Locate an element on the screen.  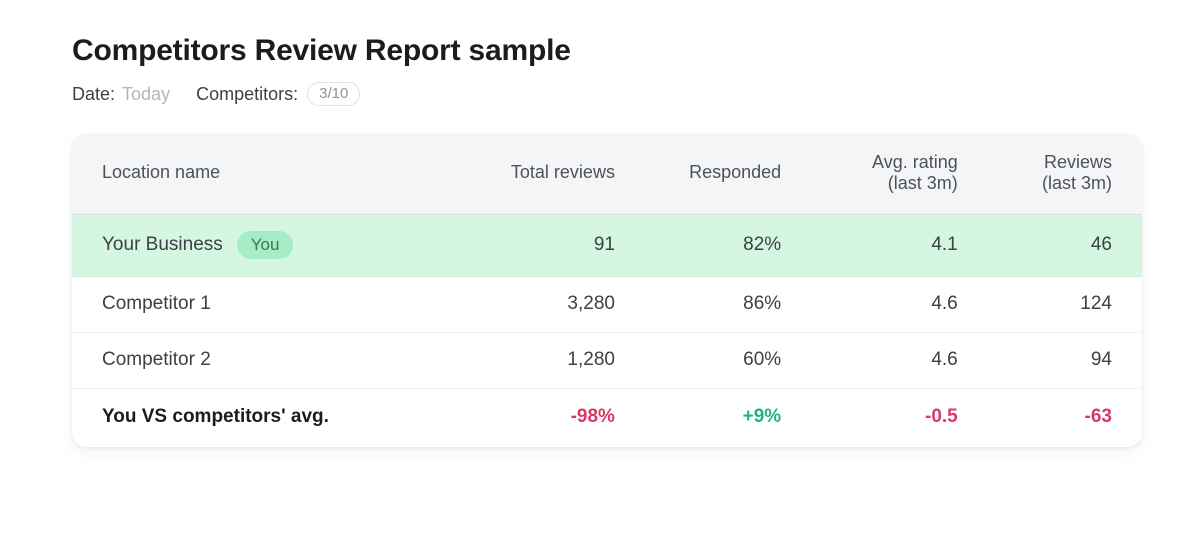
column-header-location-name: Location name is located at coordinates (259, 174).